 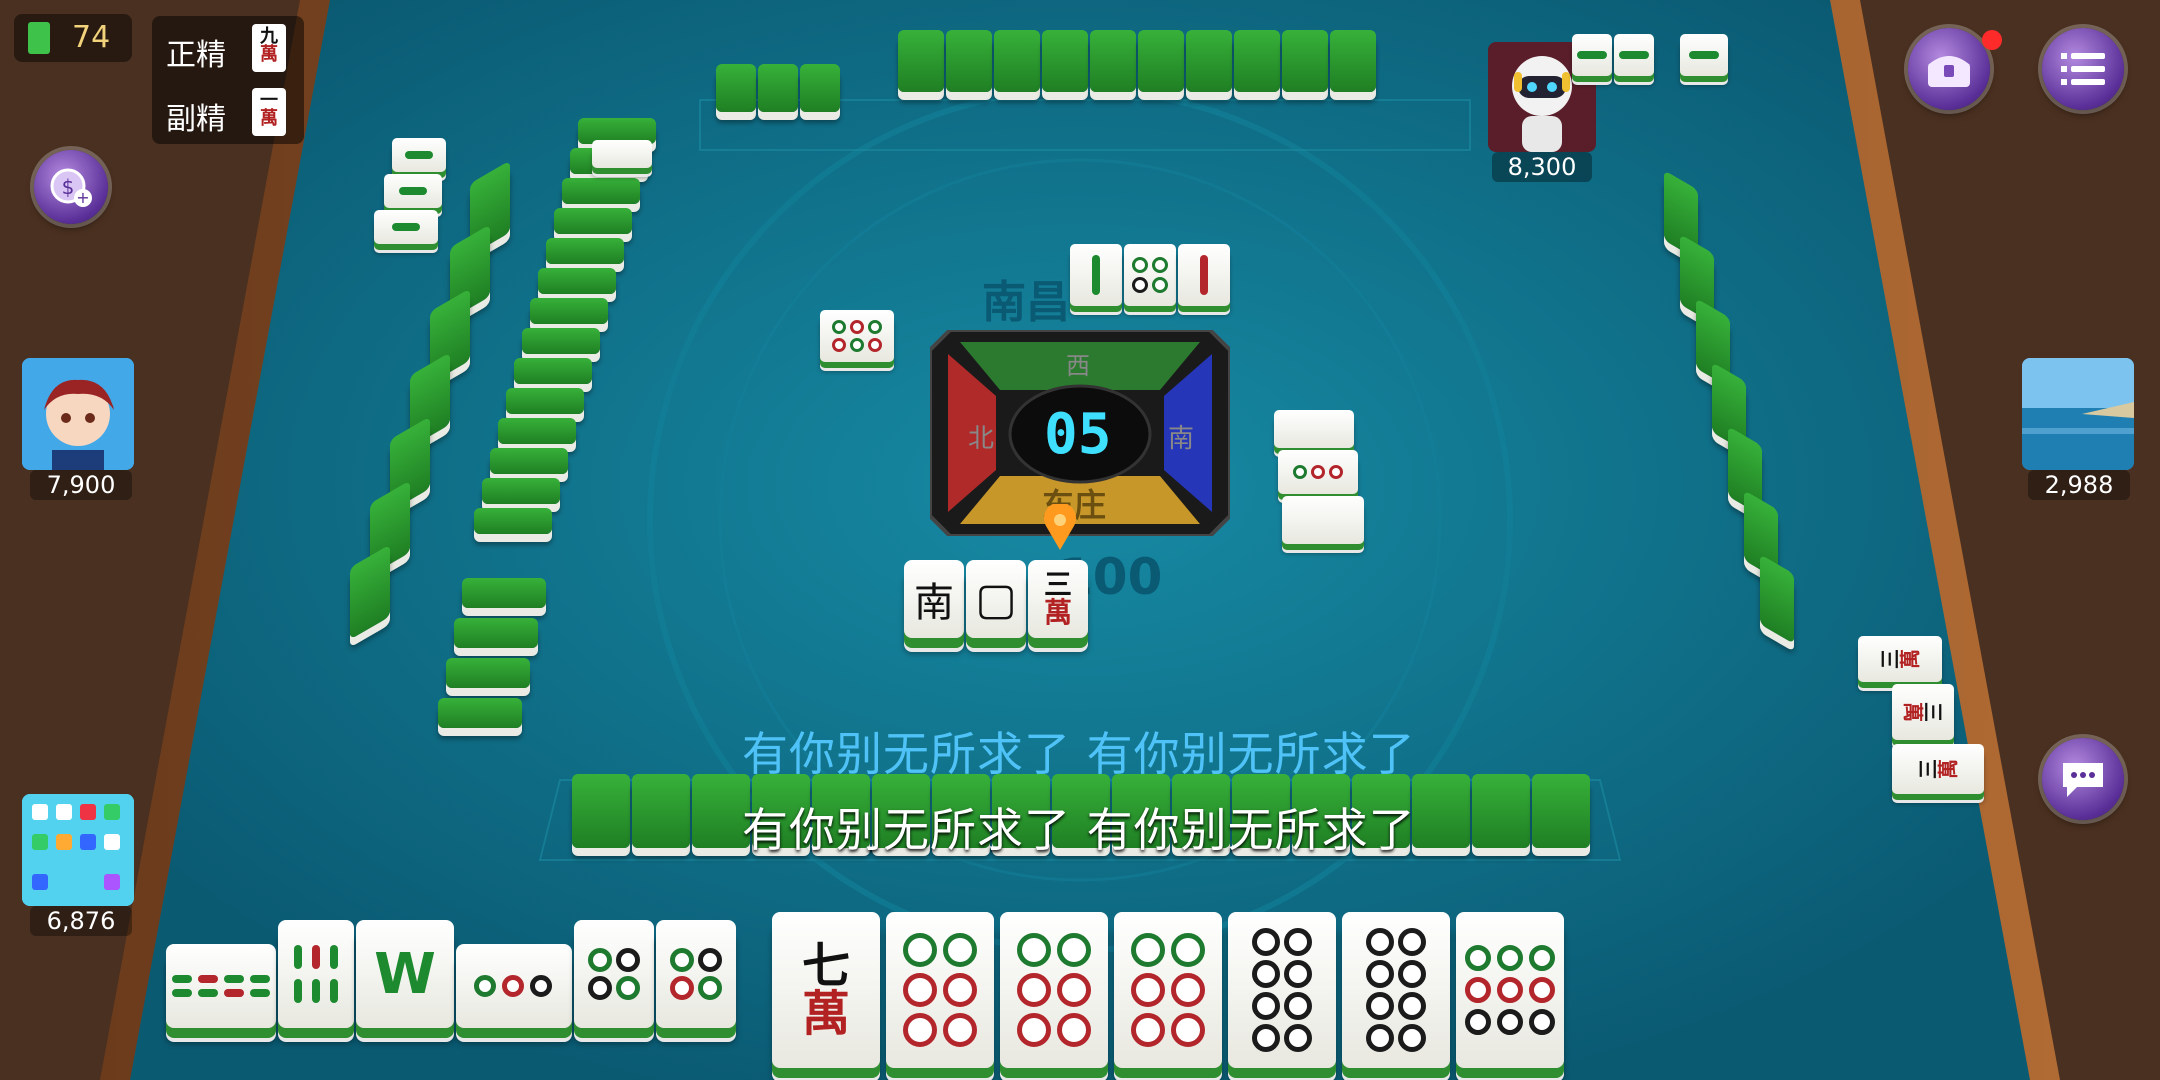 I want to click on top-player-score: 8,300, so click(x=1542, y=167).